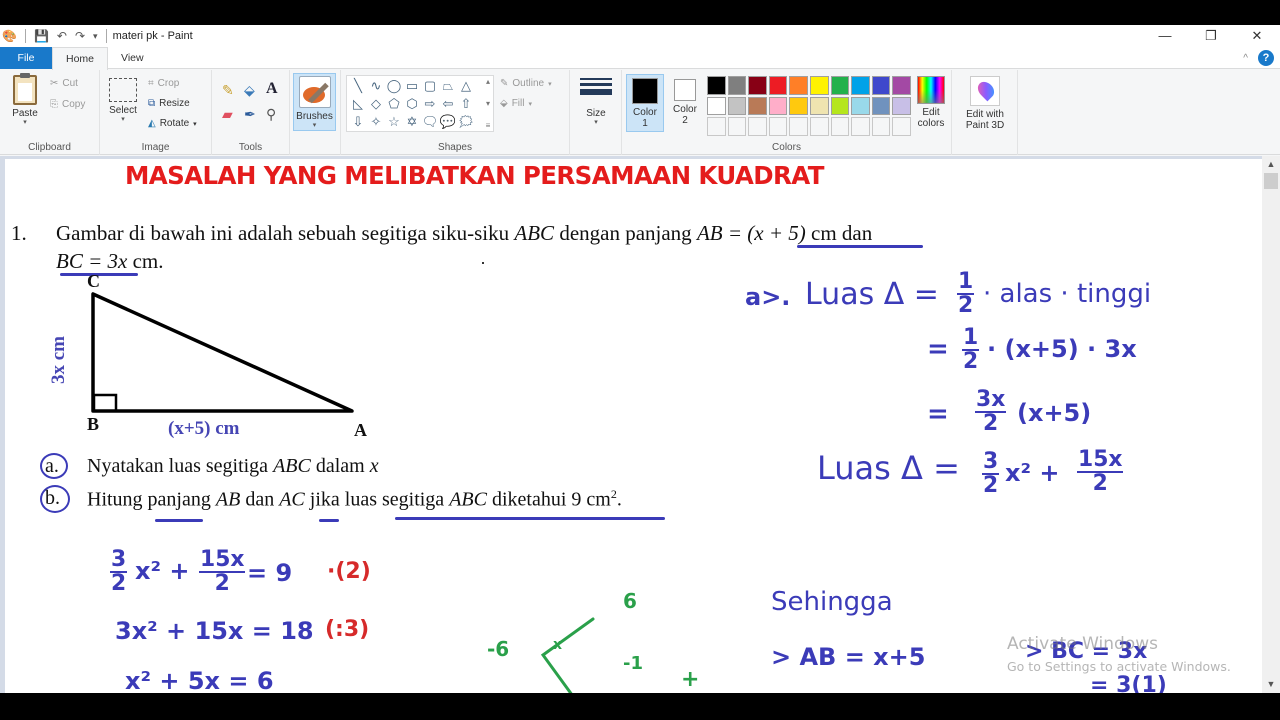 The image size is (1280, 720). What do you see at coordinates (1257, 36) in the screenshot?
I see `close-button: ✕` at bounding box center [1257, 36].